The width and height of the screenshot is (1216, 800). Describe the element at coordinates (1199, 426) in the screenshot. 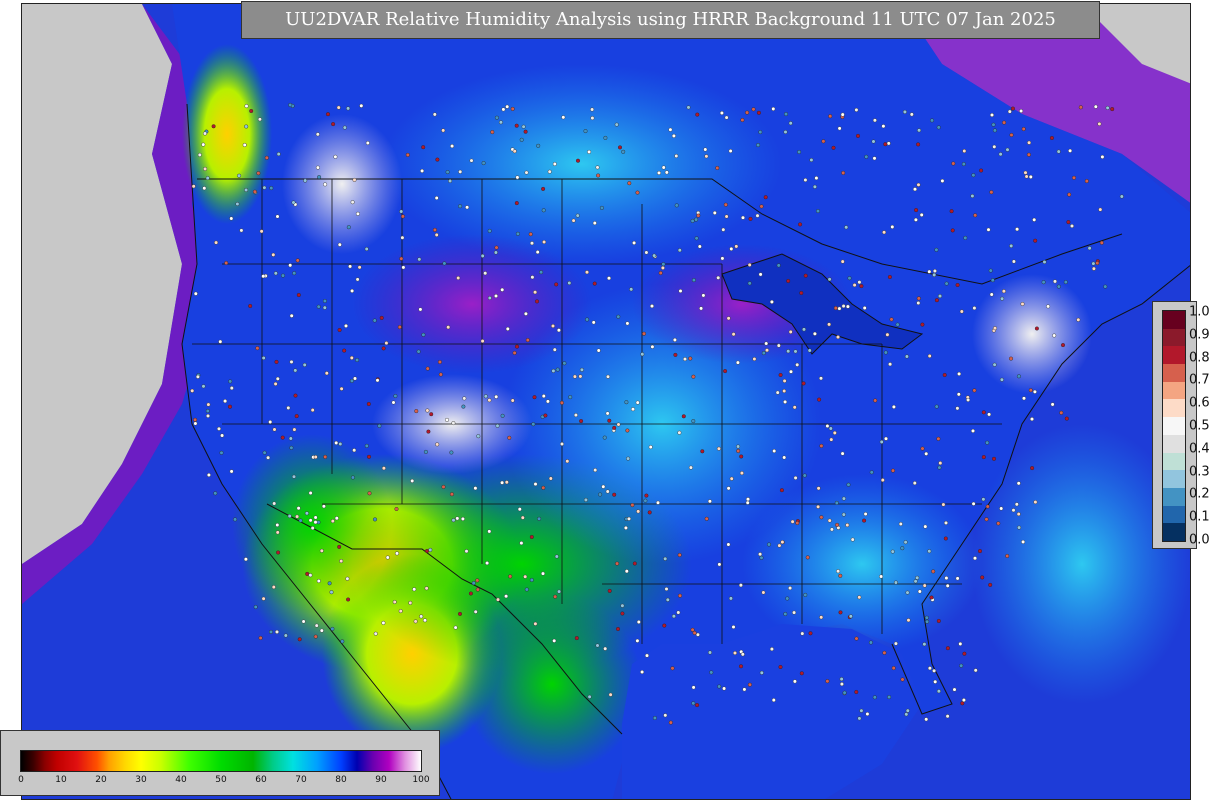

I see `observation-colorbar-tick: 0.5` at that location.